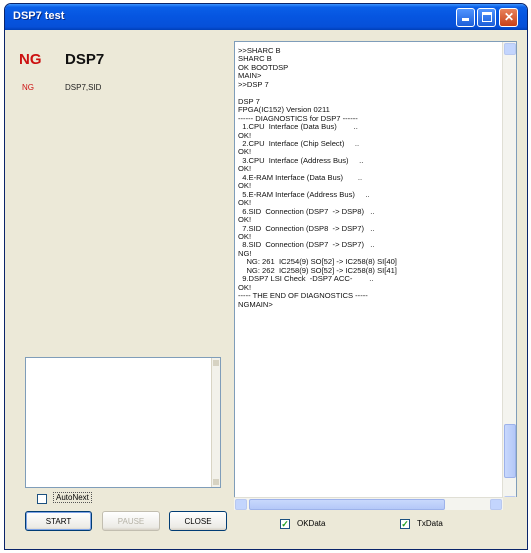 The width and height of the screenshot is (531, 553). Describe the element at coordinates (510, 503) in the screenshot. I see `scrollbar-corner` at that location.